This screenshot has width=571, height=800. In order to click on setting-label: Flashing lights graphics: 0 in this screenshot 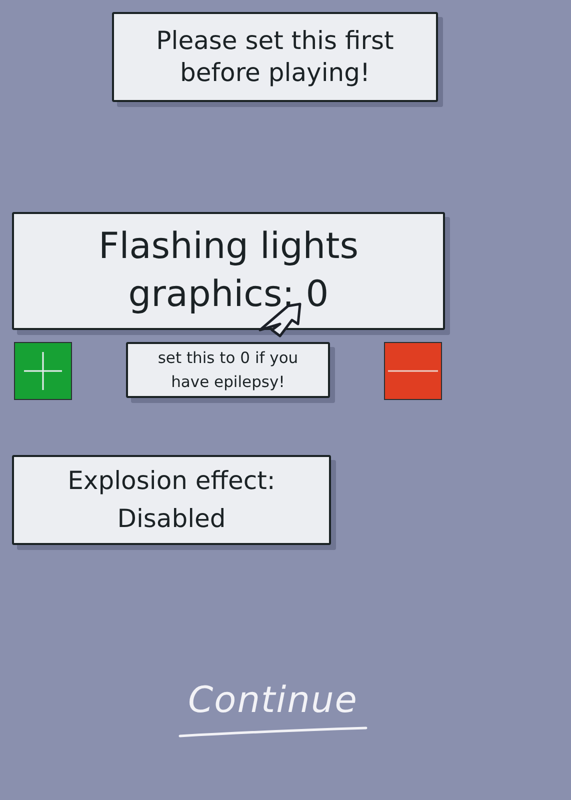, I will do `click(229, 271)`.